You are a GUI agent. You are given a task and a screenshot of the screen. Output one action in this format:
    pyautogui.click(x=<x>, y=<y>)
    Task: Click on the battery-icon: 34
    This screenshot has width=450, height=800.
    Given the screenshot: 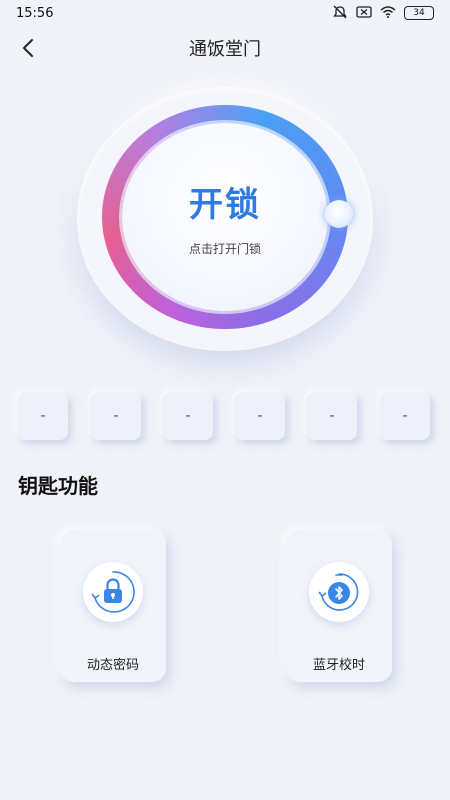 What is the action you would take?
    pyautogui.click(x=419, y=13)
    